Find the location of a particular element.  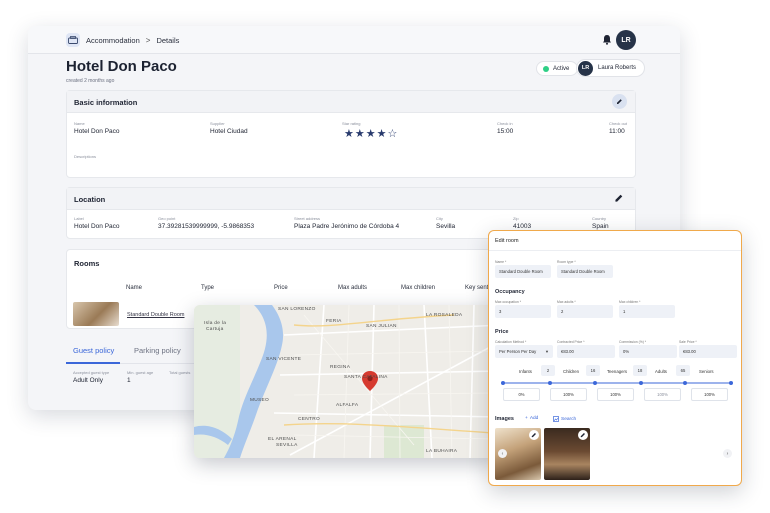

basic-information-title: Basic information is located at coordinates (106, 102).